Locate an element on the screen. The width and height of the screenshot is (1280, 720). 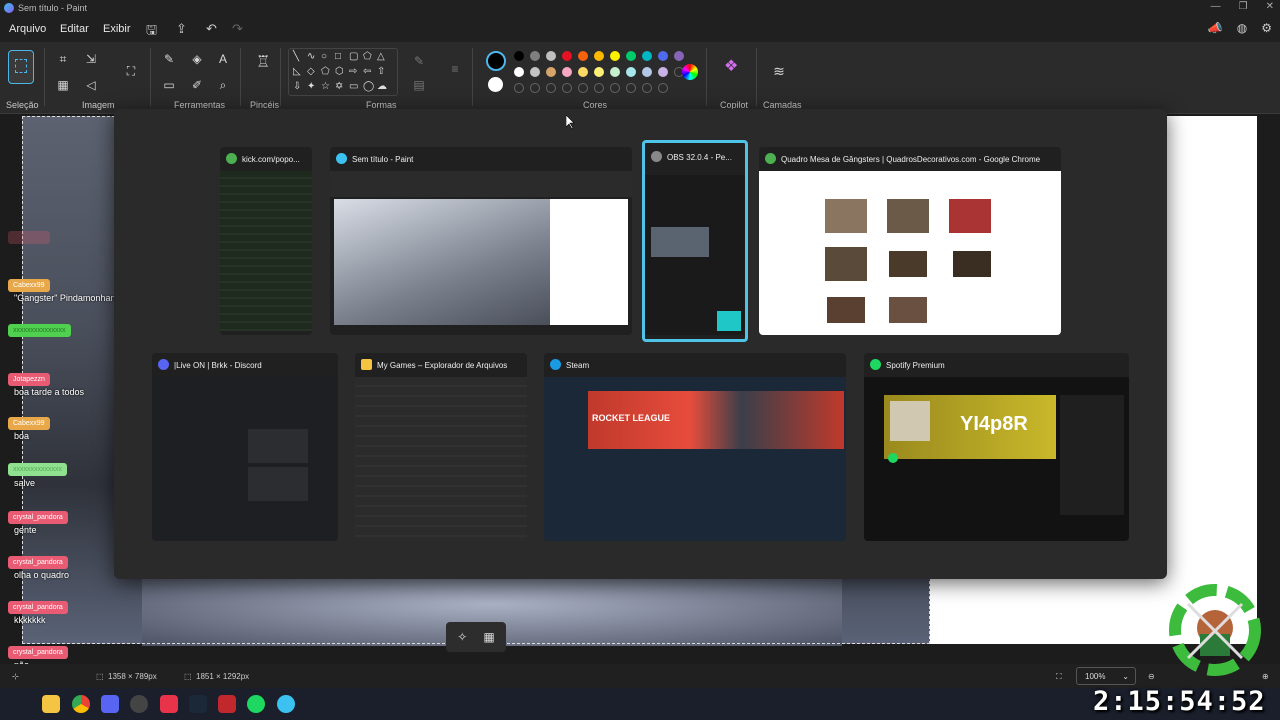
close-icon: ✕ is located at coordinates (1270, 6).